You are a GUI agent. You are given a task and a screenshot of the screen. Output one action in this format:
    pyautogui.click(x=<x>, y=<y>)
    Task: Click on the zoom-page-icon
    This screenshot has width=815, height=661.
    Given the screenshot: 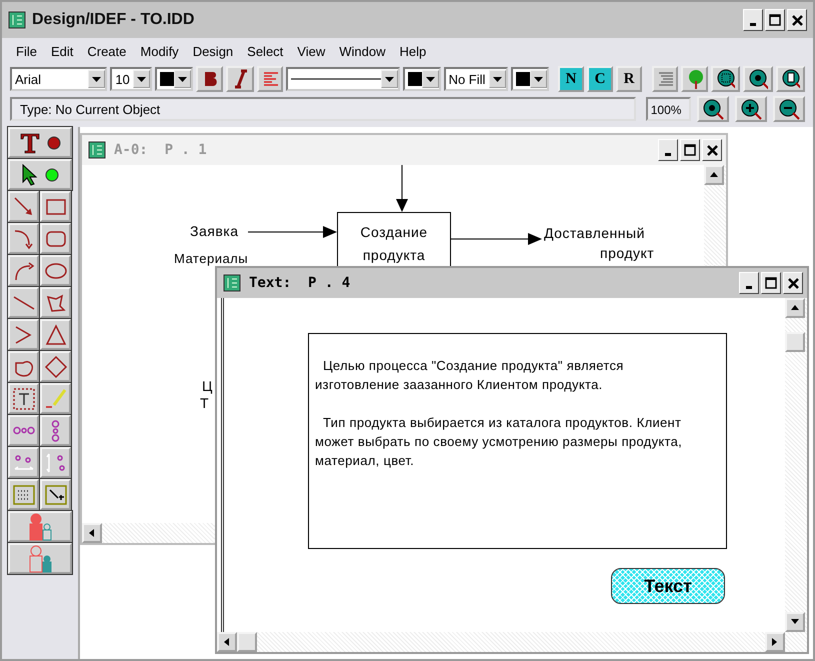 What is the action you would take?
    pyautogui.click(x=790, y=79)
    